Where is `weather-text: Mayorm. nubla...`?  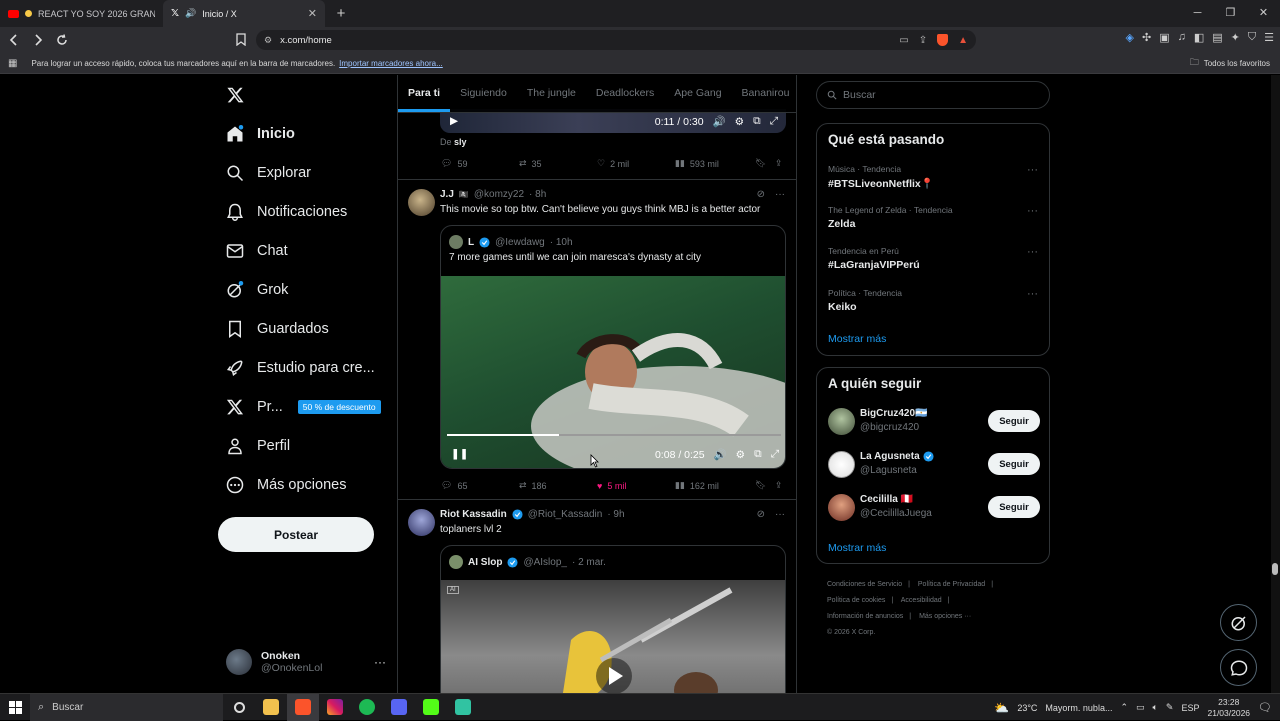
weather-text: Mayorm. nubla... is located at coordinates (1078, 708).